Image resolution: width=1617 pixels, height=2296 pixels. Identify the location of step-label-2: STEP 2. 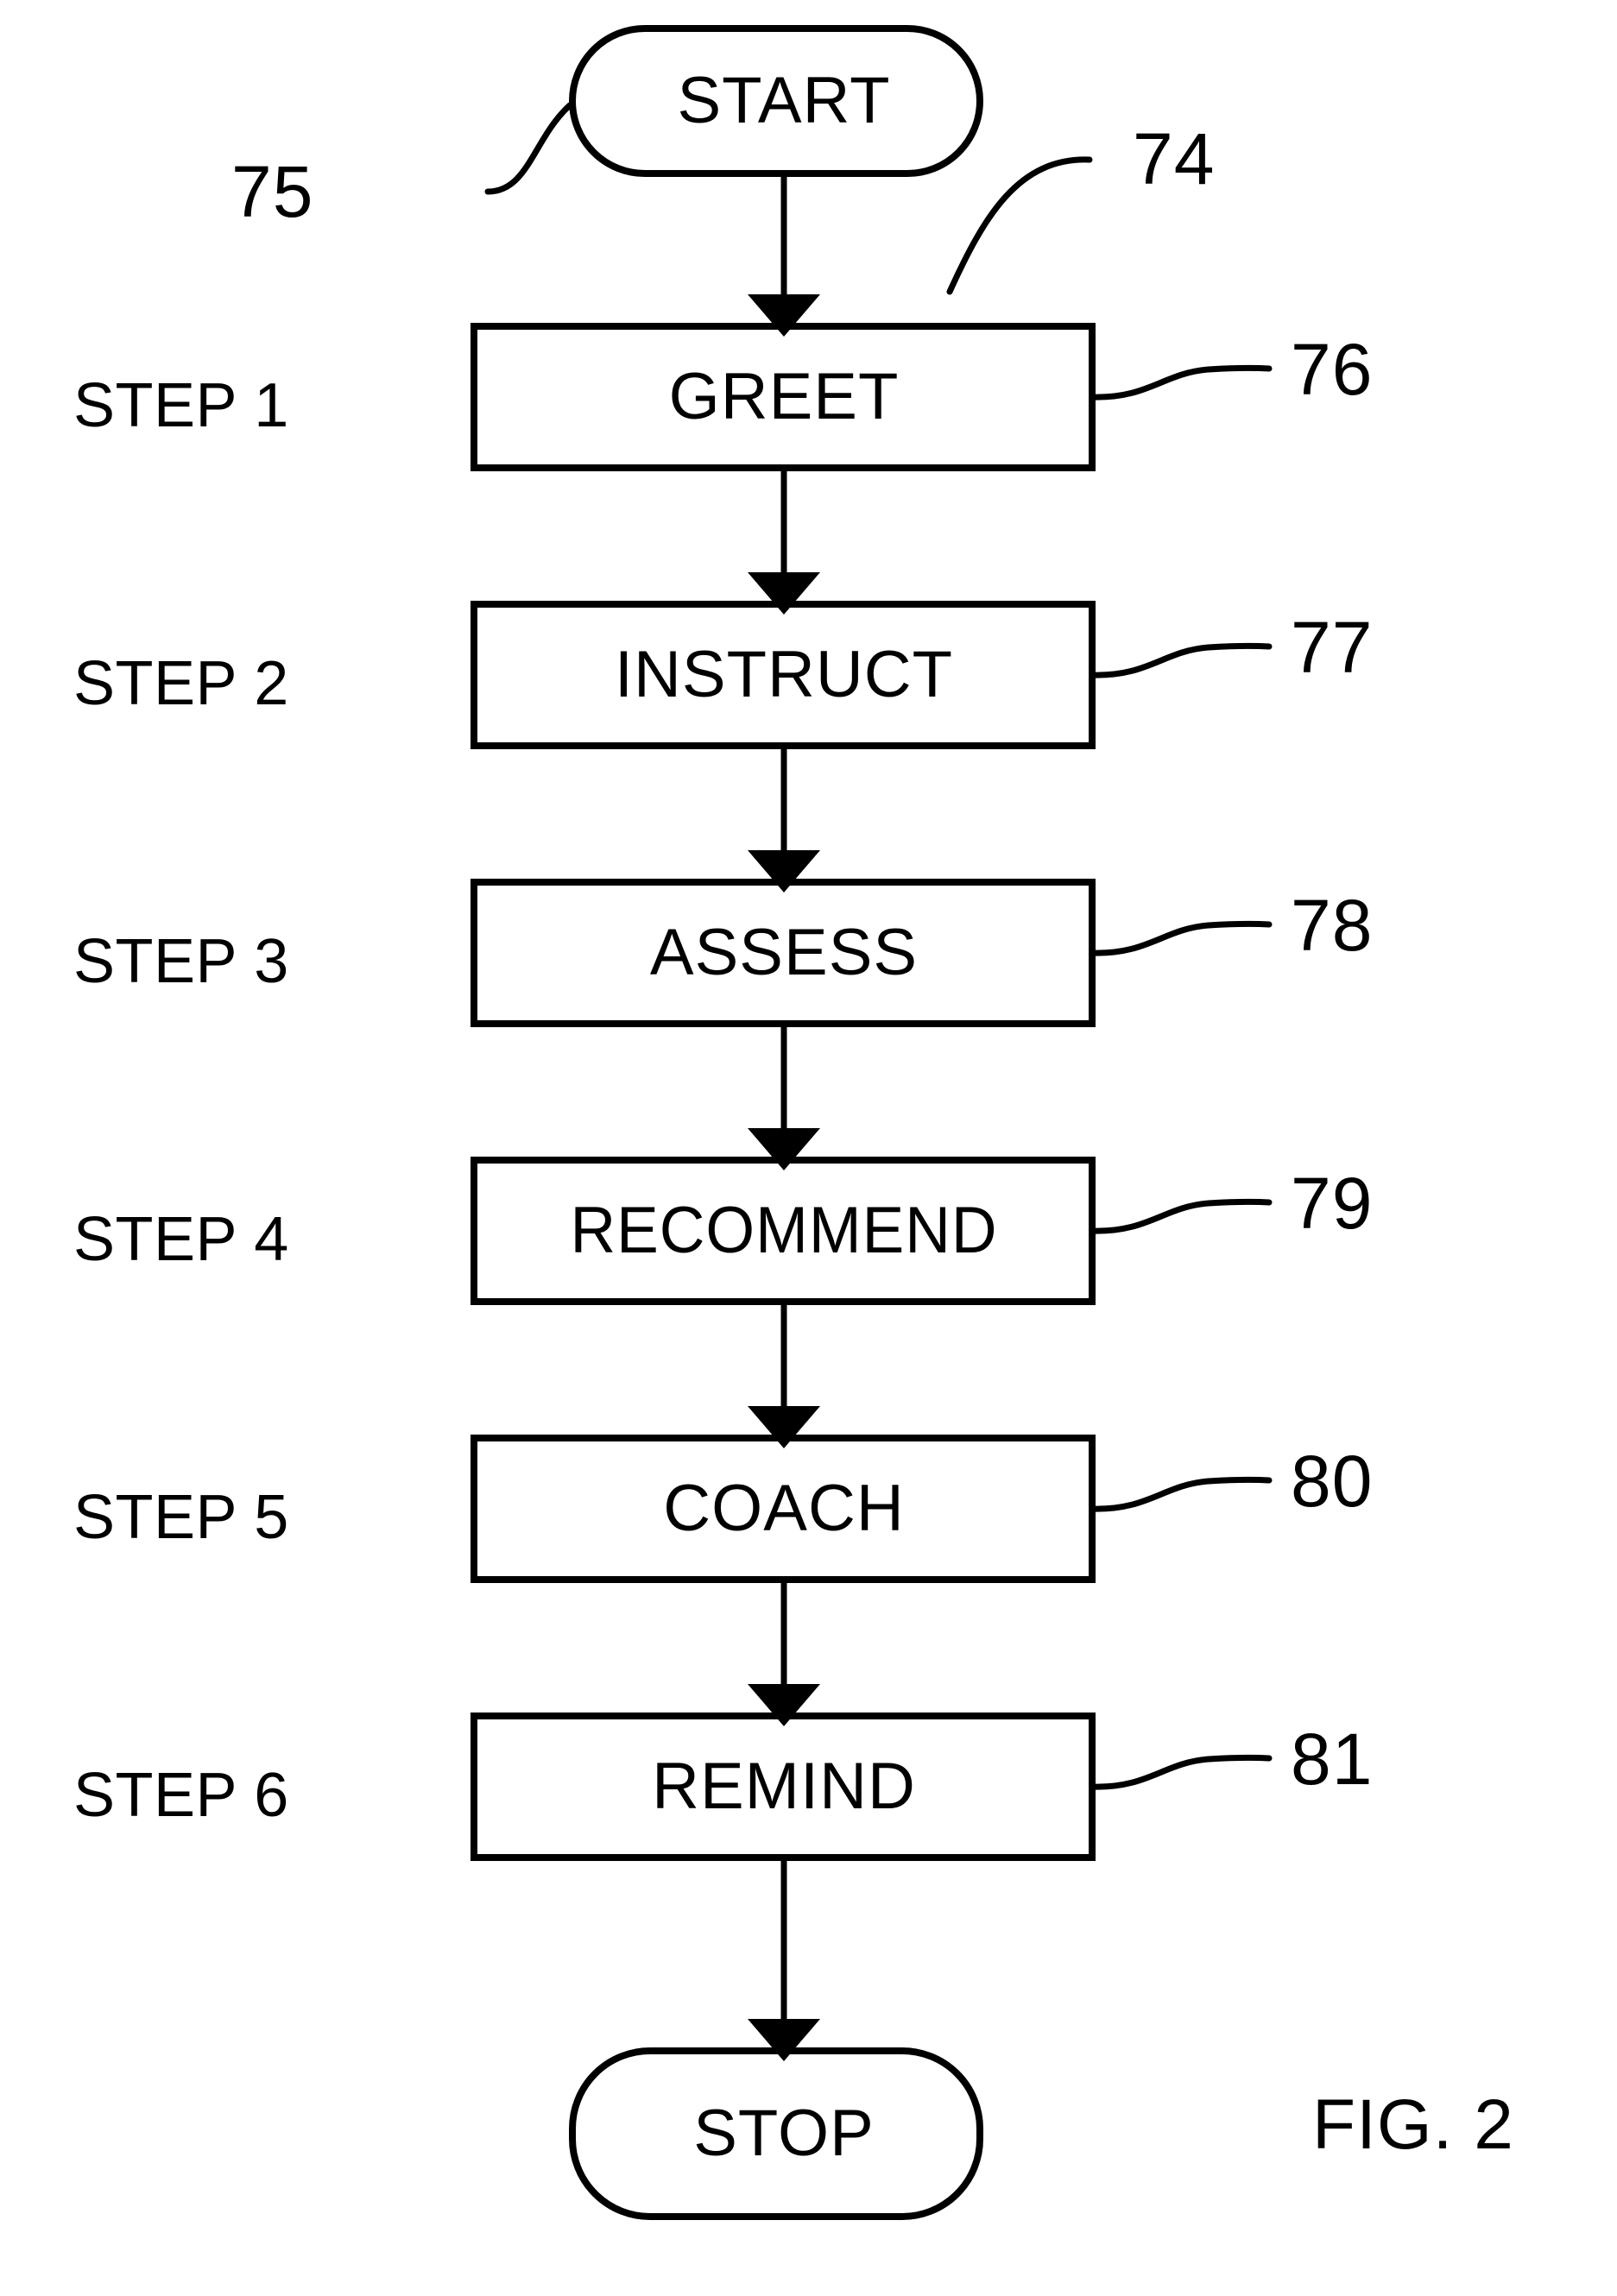
(181, 683).